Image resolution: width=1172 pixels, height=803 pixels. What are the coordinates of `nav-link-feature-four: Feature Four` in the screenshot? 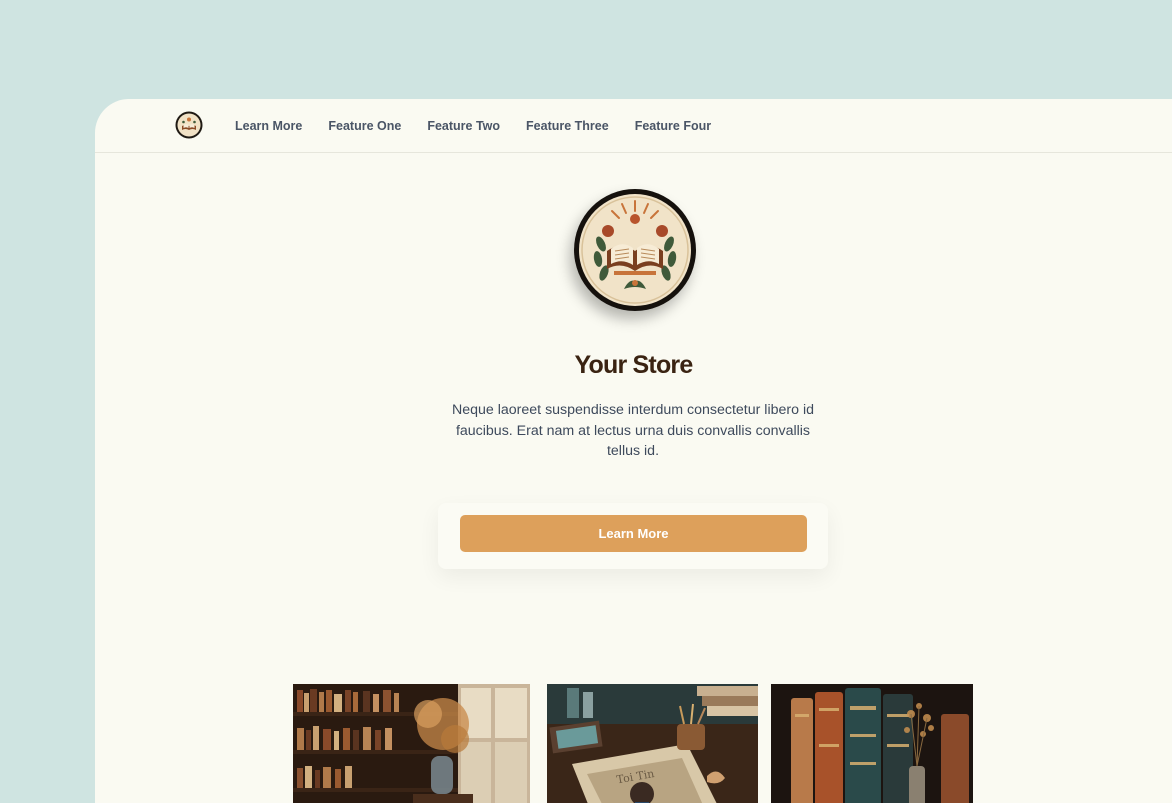 It's located at (673, 126).